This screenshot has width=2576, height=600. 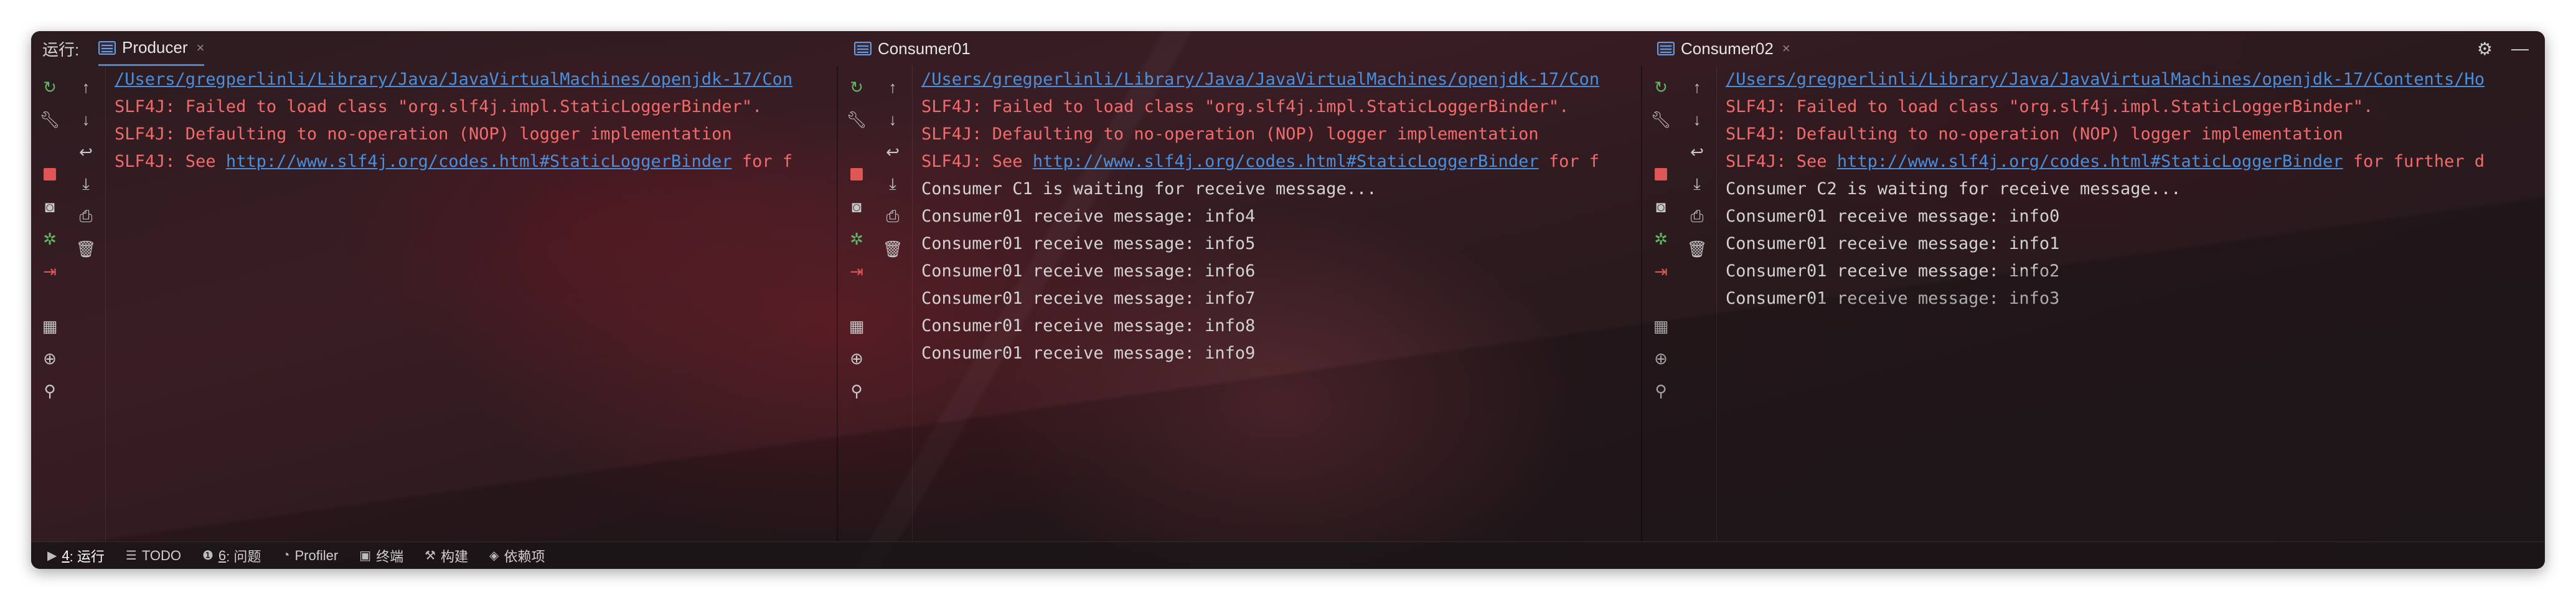 What do you see at coordinates (316, 555) in the screenshot?
I see `tool-label: Profiler` at bounding box center [316, 555].